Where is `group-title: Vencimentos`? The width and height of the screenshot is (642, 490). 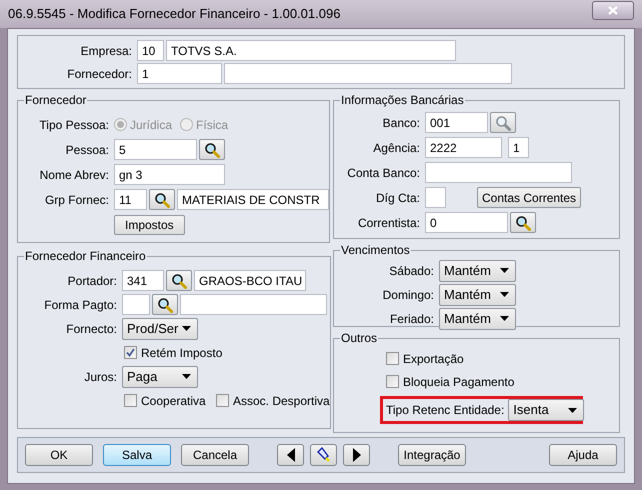 group-title: Vencimentos is located at coordinates (375, 250).